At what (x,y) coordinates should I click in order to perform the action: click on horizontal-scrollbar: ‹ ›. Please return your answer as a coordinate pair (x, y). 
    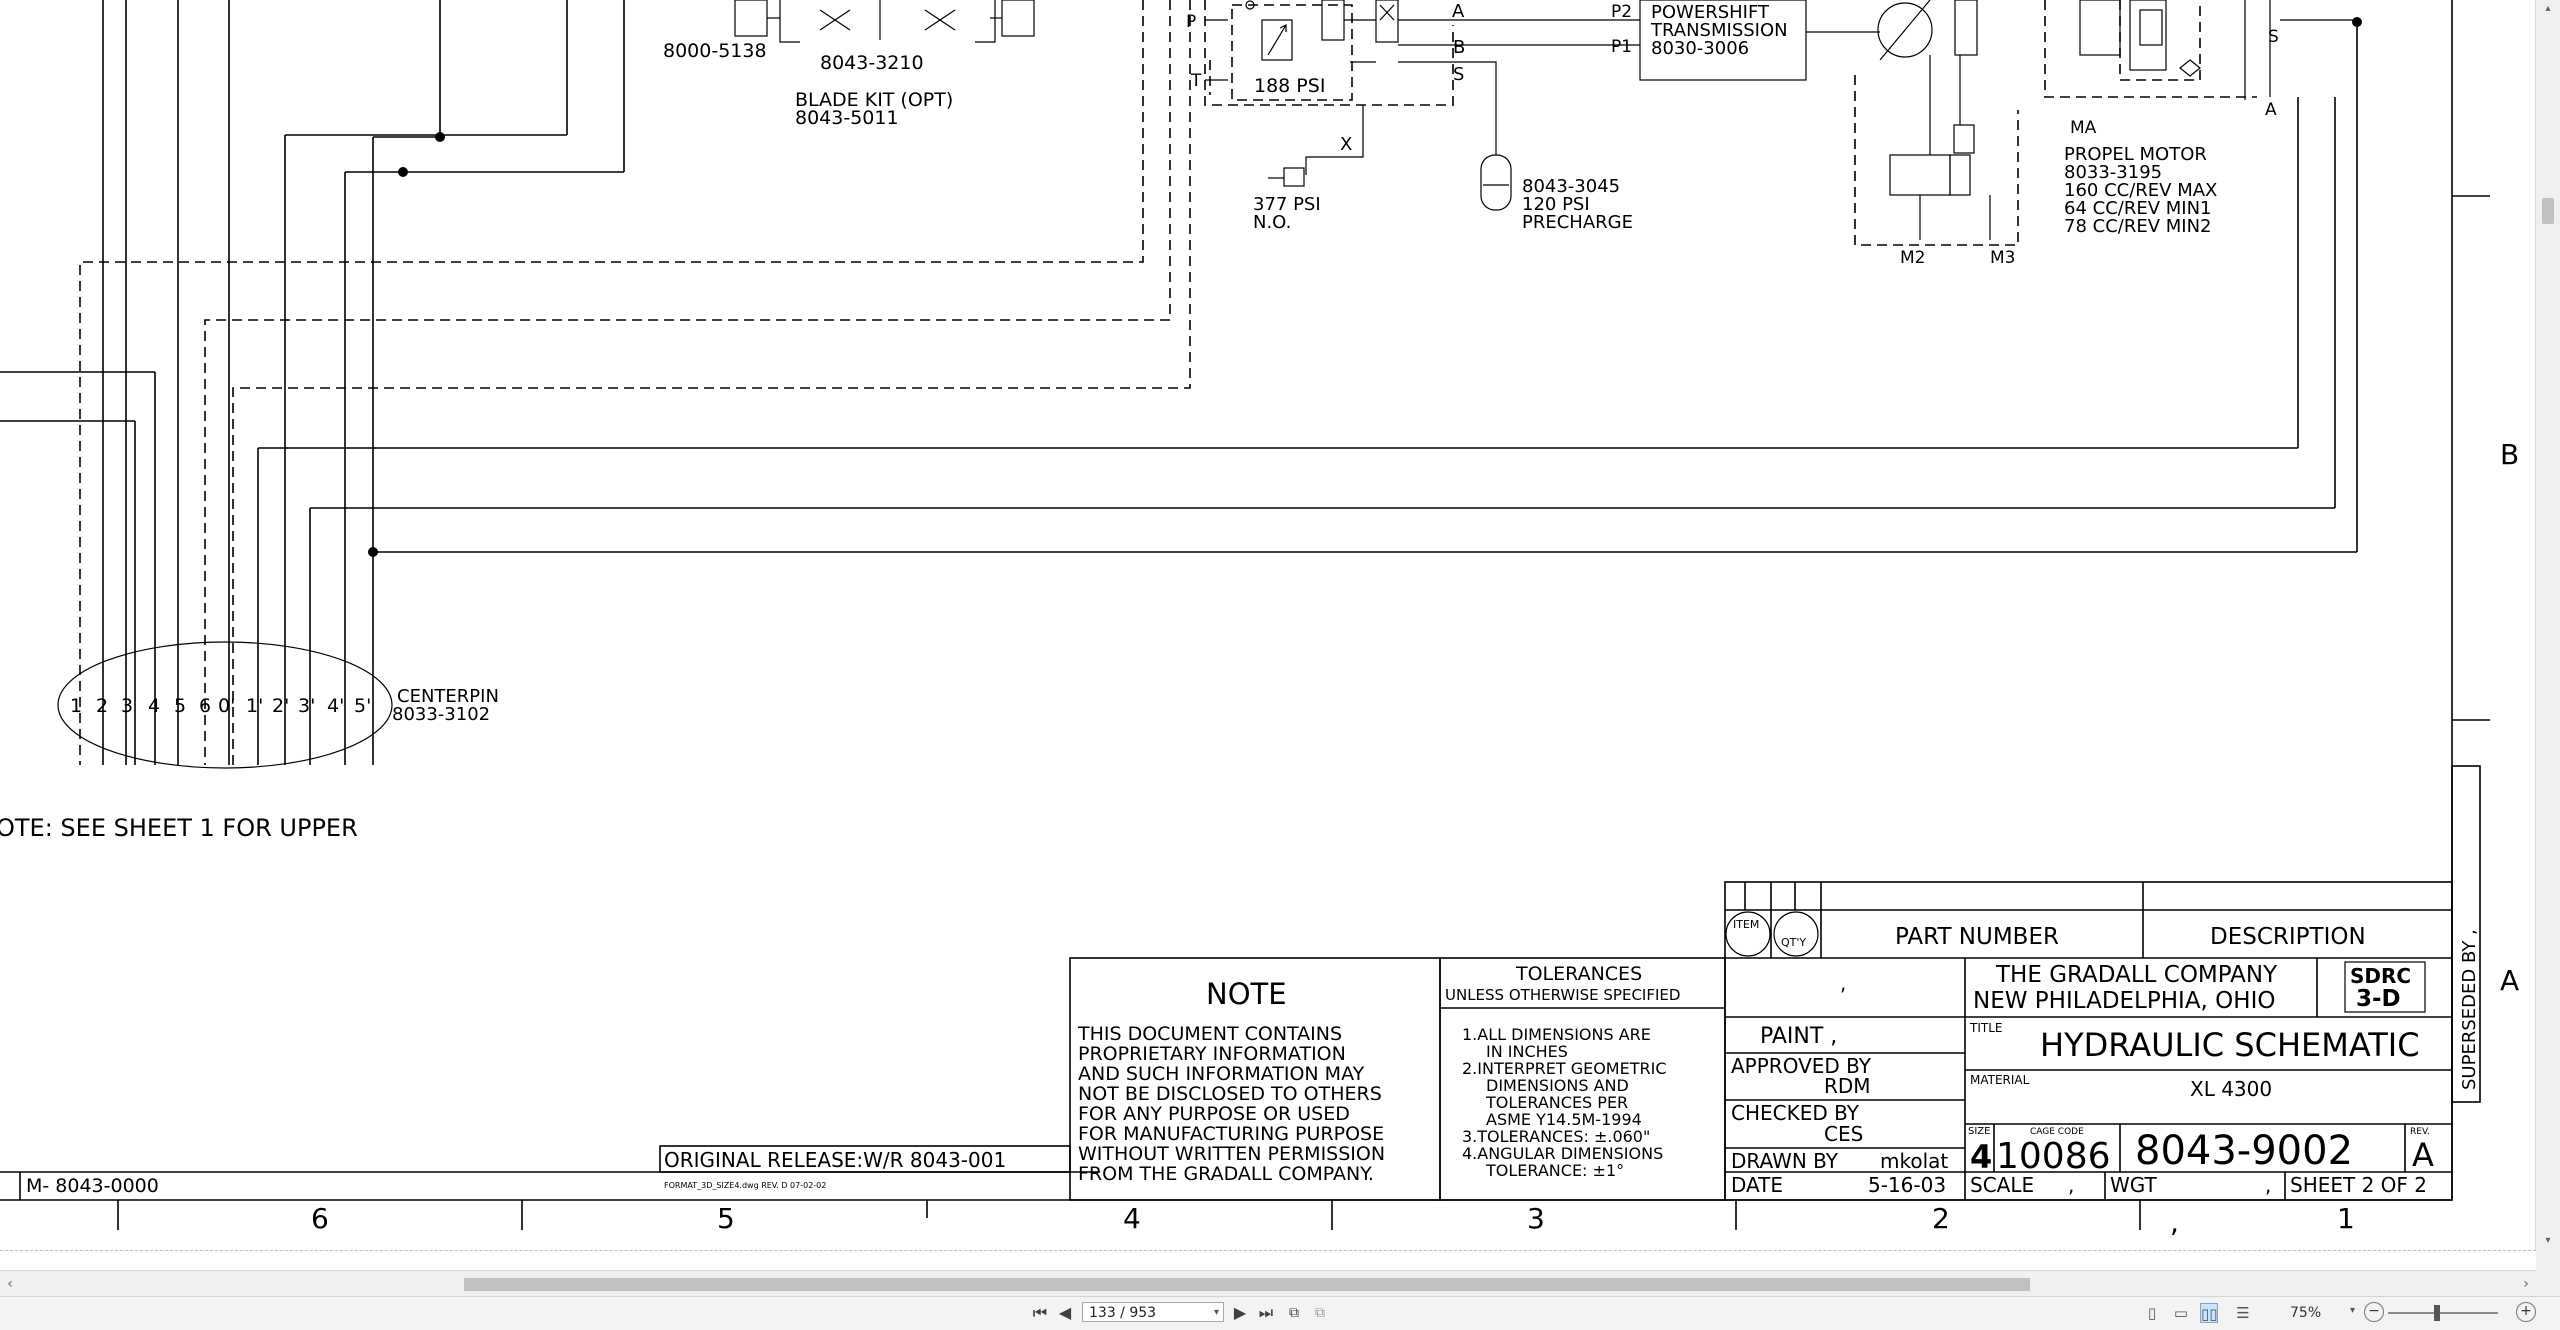
    Looking at the image, I should click on (1268, 1283).